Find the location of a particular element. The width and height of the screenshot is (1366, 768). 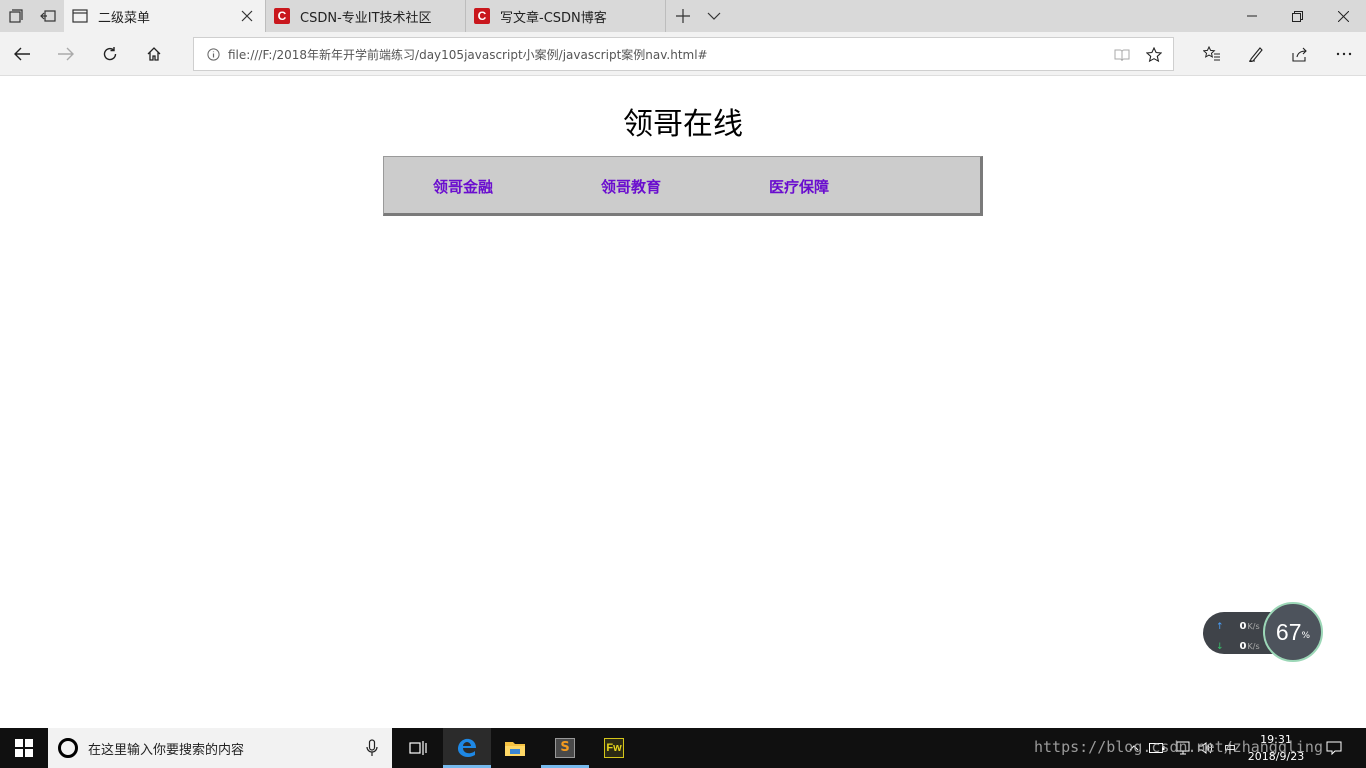

page-icon is located at coordinates (80, 16).